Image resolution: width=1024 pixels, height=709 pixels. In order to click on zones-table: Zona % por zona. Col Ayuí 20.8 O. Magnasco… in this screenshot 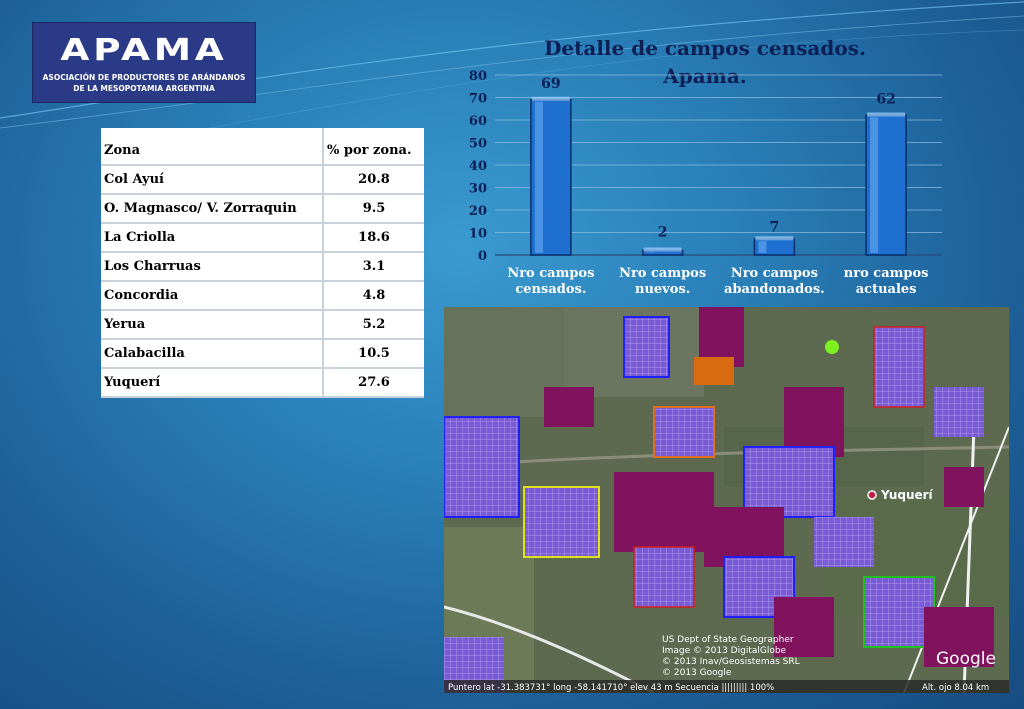, I will do `click(262, 263)`.